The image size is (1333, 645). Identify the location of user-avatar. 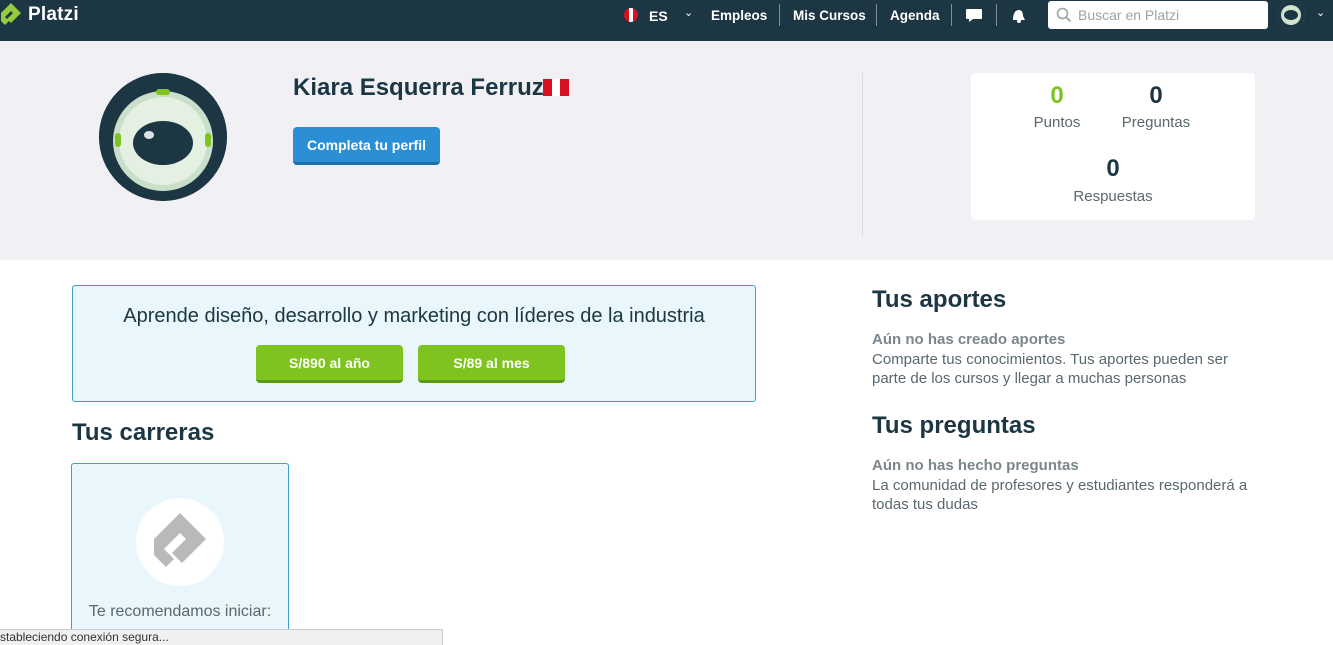
(1291, 15).